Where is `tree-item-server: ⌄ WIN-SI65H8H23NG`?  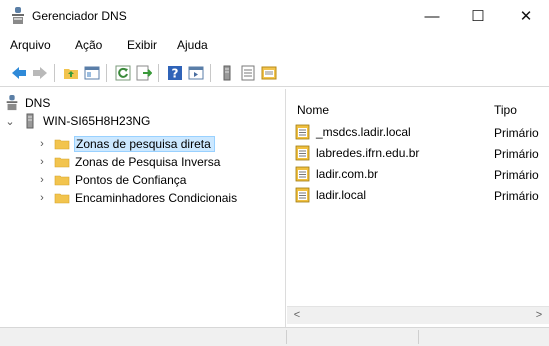 tree-item-server: ⌄ WIN-SI65H8H23NG is located at coordinates (77, 121).